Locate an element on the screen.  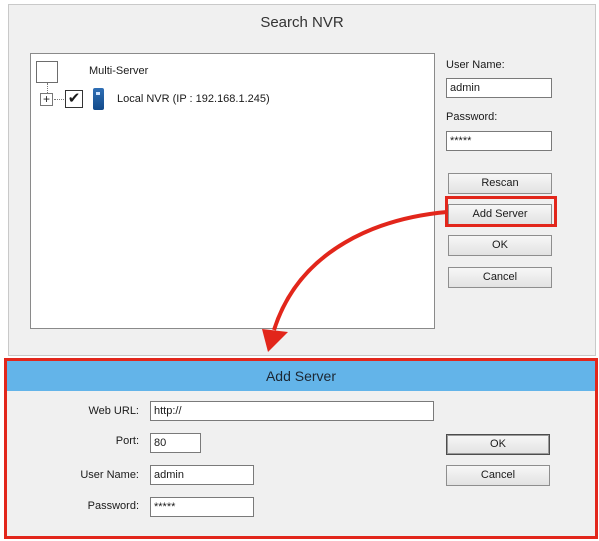
user-name-label: User Name: is located at coordinates (475, 65).